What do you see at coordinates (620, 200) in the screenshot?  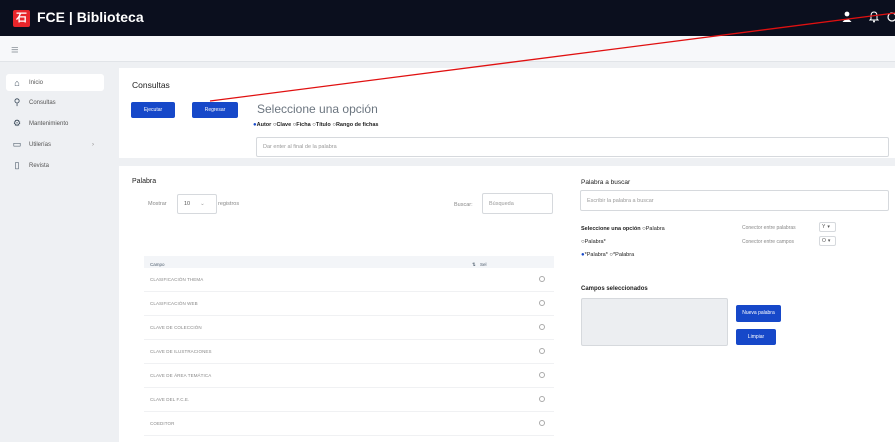 I see `palabra-buscar-placeholder: Escribir la palabra a buscar` at bounding box center [620, 200].